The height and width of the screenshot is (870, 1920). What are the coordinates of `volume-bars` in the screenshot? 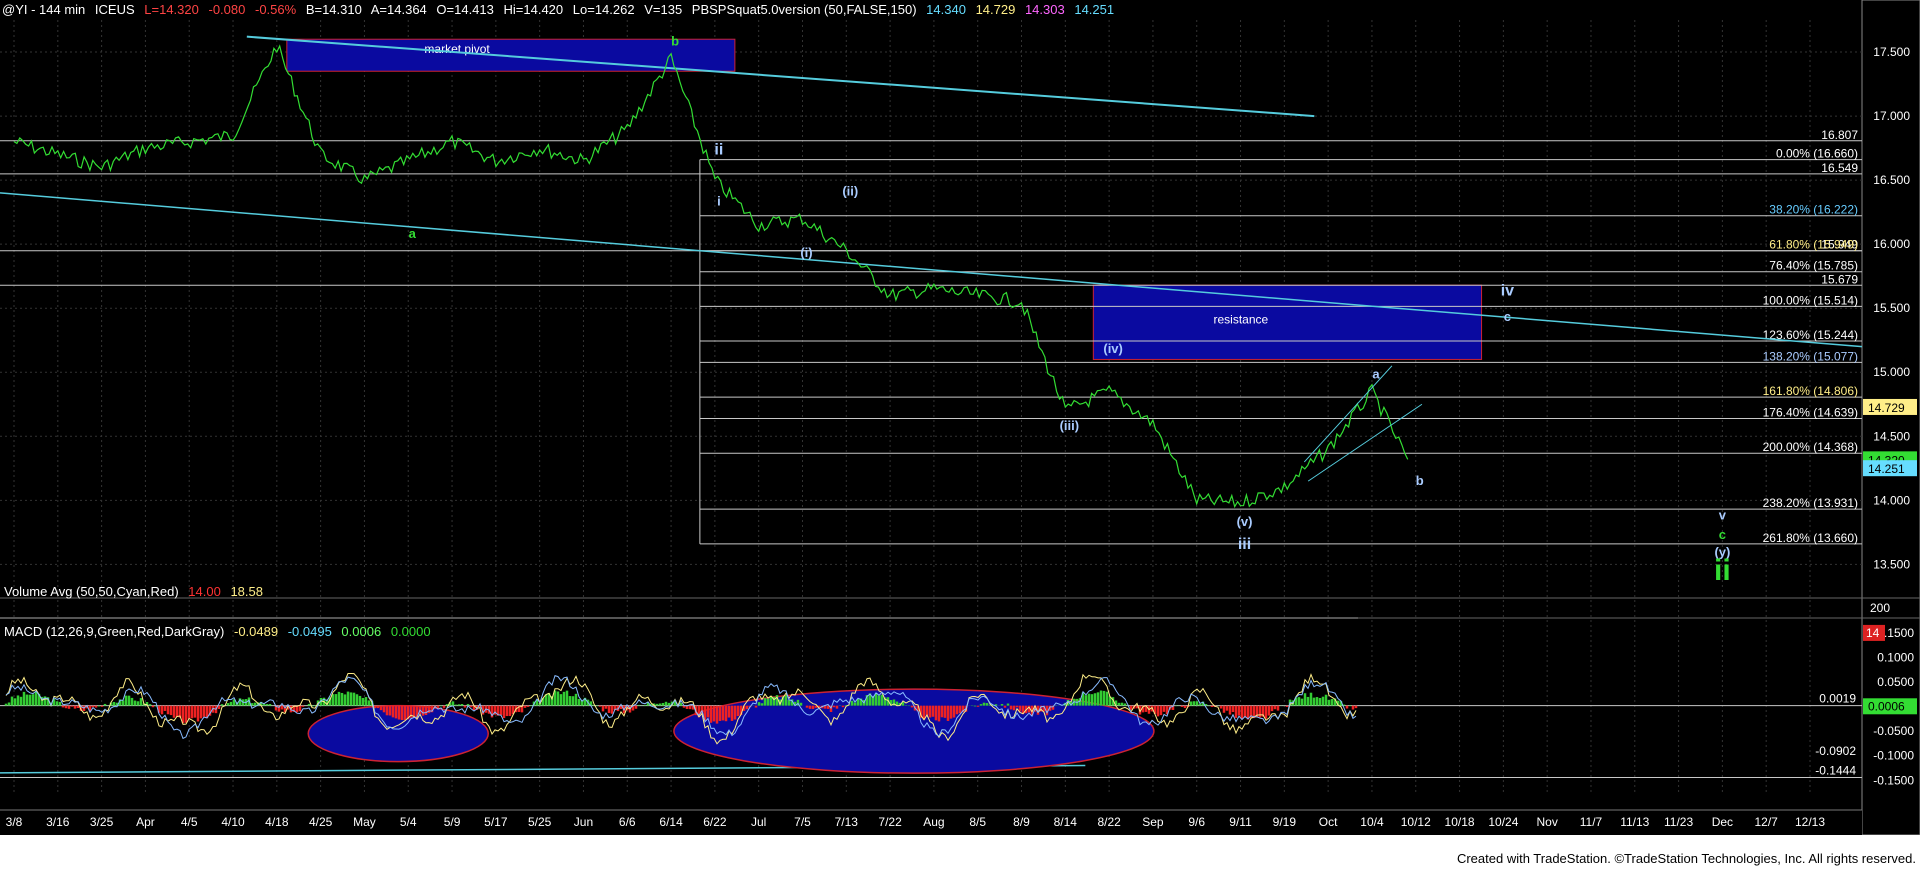 It's located at (679, 618).